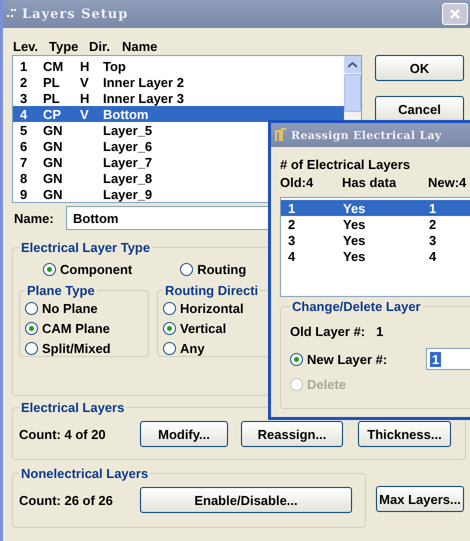 This screenshot has width=470, height=541. What do you see at coordinates (64, 46) in the screenshot?
I see `column-header: Type` at bounding box center [64, 46].